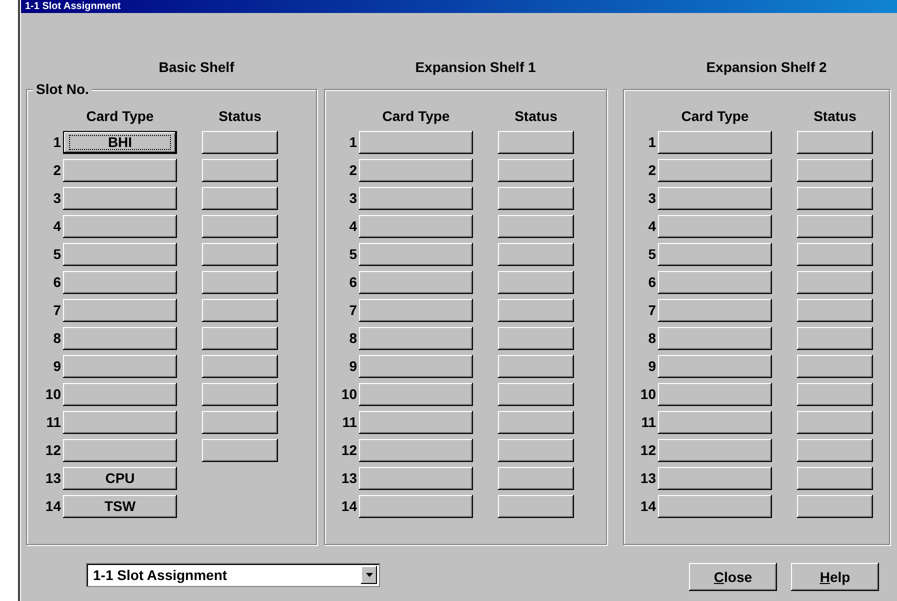 The width and height of the screenshot is (897, 601). What do you see at coordinates (652, 310) in the screenshot?
I see `slot-number: 7` at bounding box center [652, 310].